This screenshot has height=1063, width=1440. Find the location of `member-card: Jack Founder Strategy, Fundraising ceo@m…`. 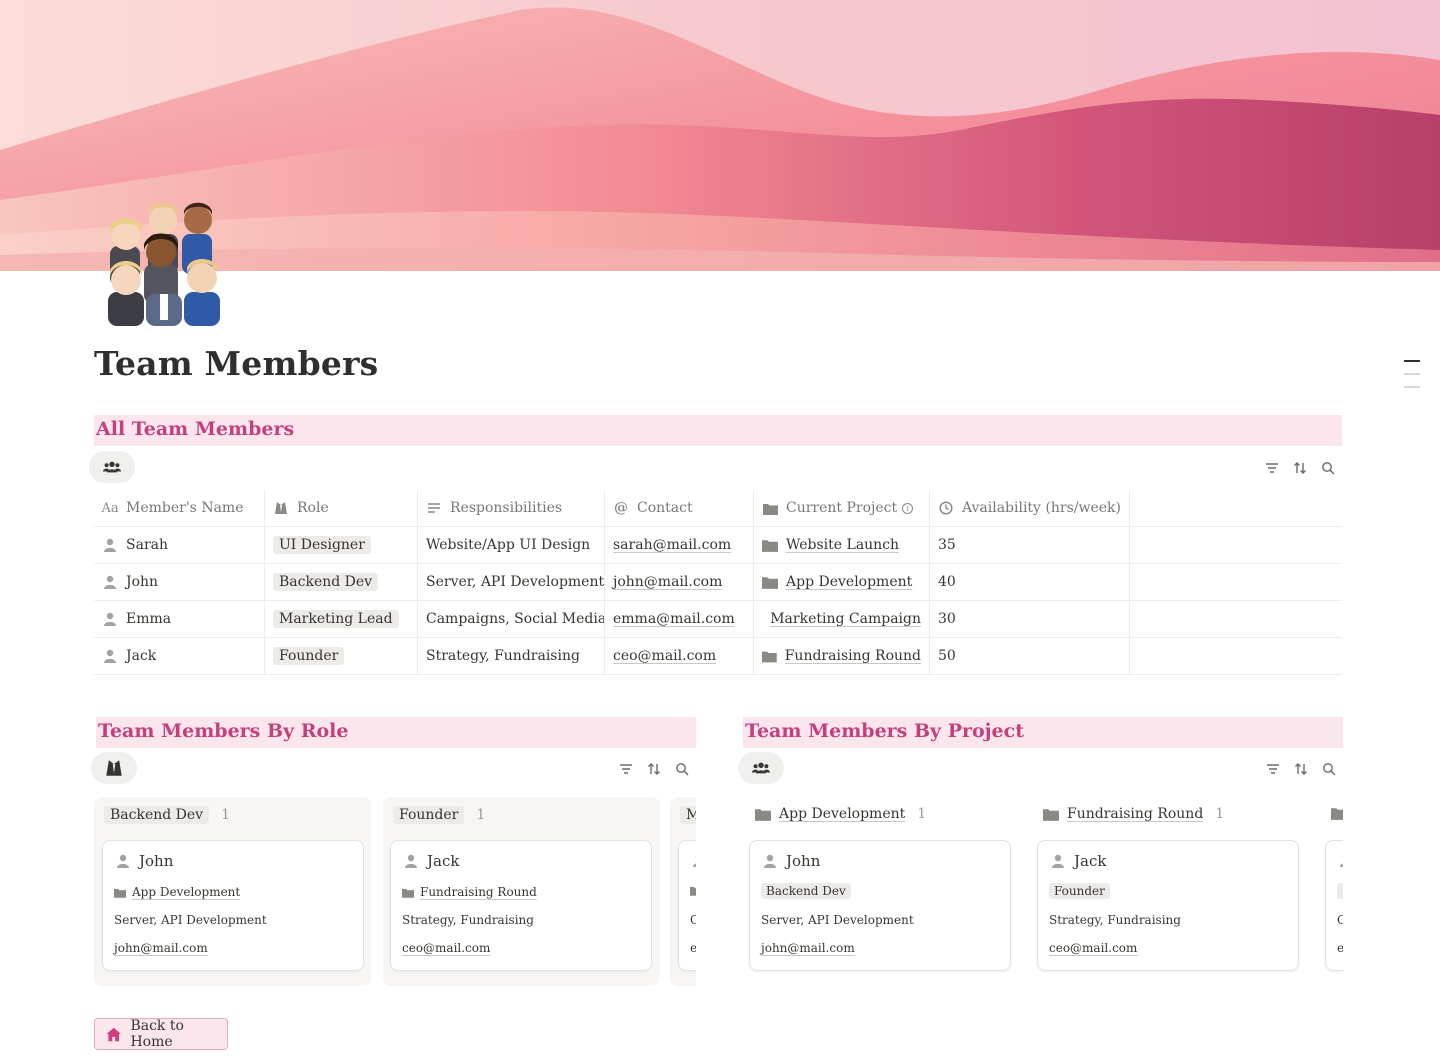

member-card: Jack Founder Strategy, Fundraising ceo@m… is located at coordinates (1168, 905).